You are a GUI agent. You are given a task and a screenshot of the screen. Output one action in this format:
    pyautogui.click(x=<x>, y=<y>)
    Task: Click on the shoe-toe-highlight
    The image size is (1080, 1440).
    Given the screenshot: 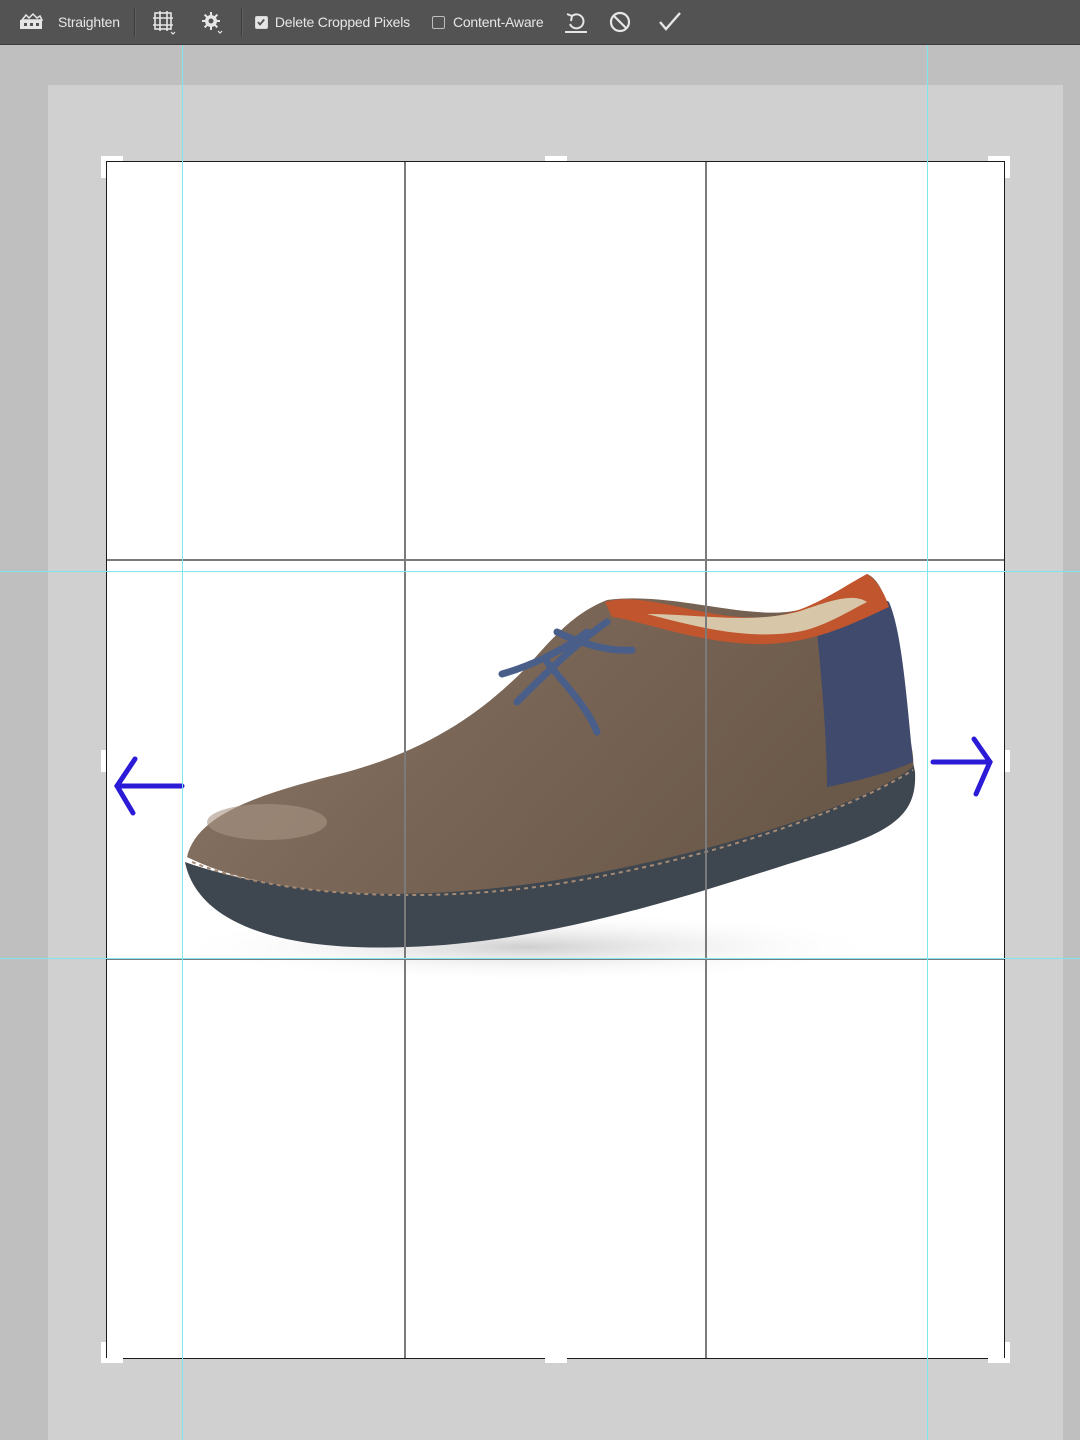 What is the action you would take?
    pyautogui.click(x=267, y=822)
    